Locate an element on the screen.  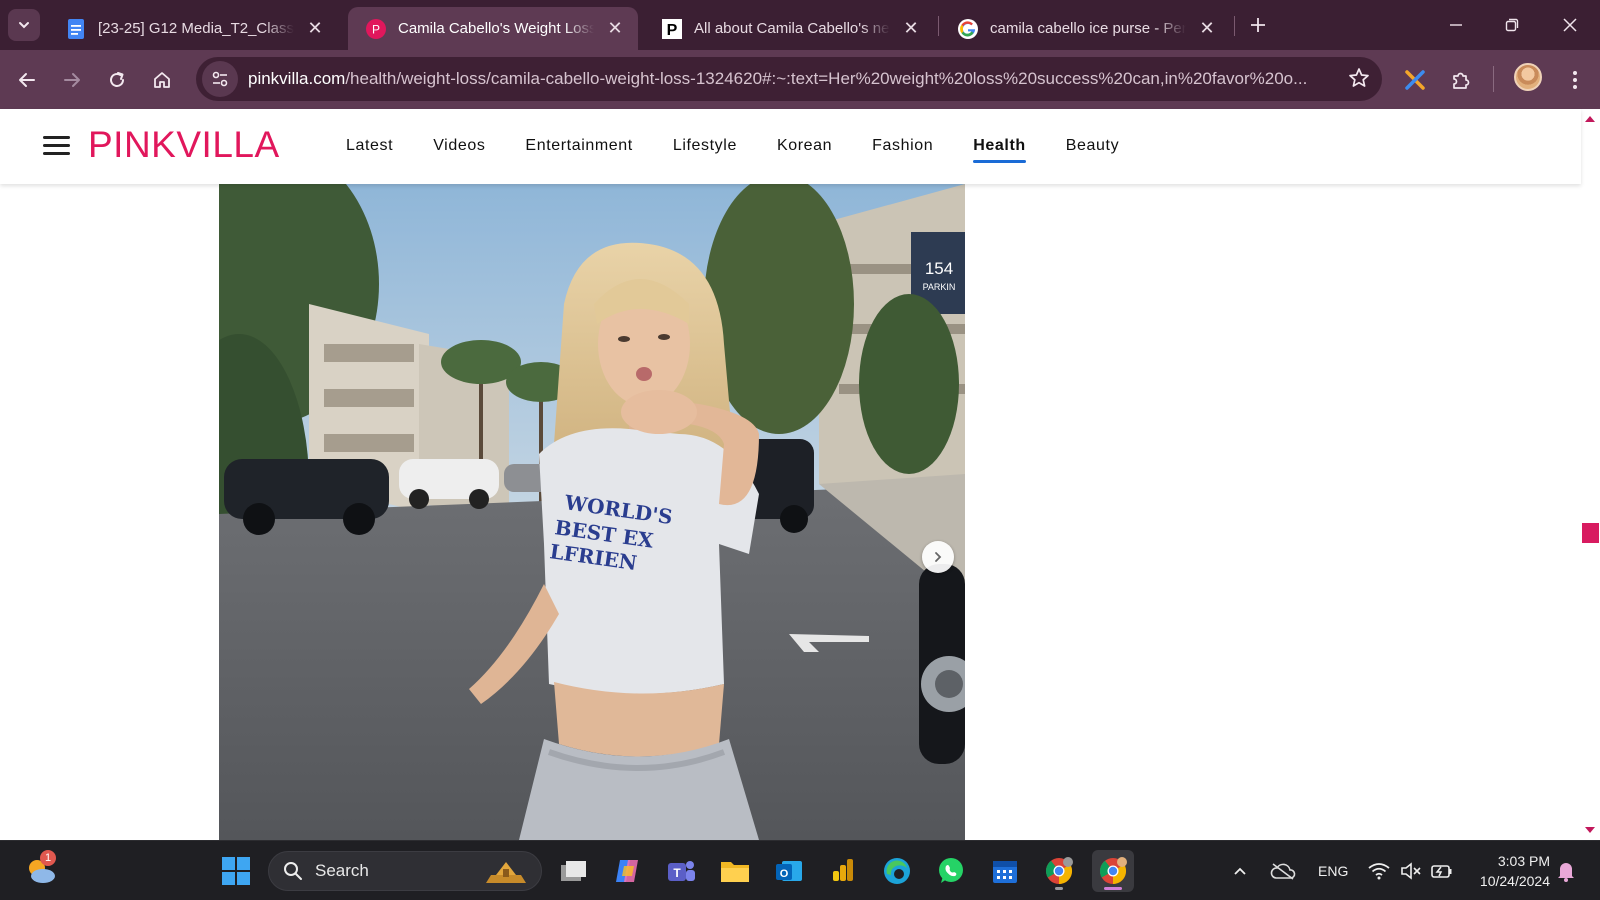
chevron-down-icon is located at coordinates (24, 25).